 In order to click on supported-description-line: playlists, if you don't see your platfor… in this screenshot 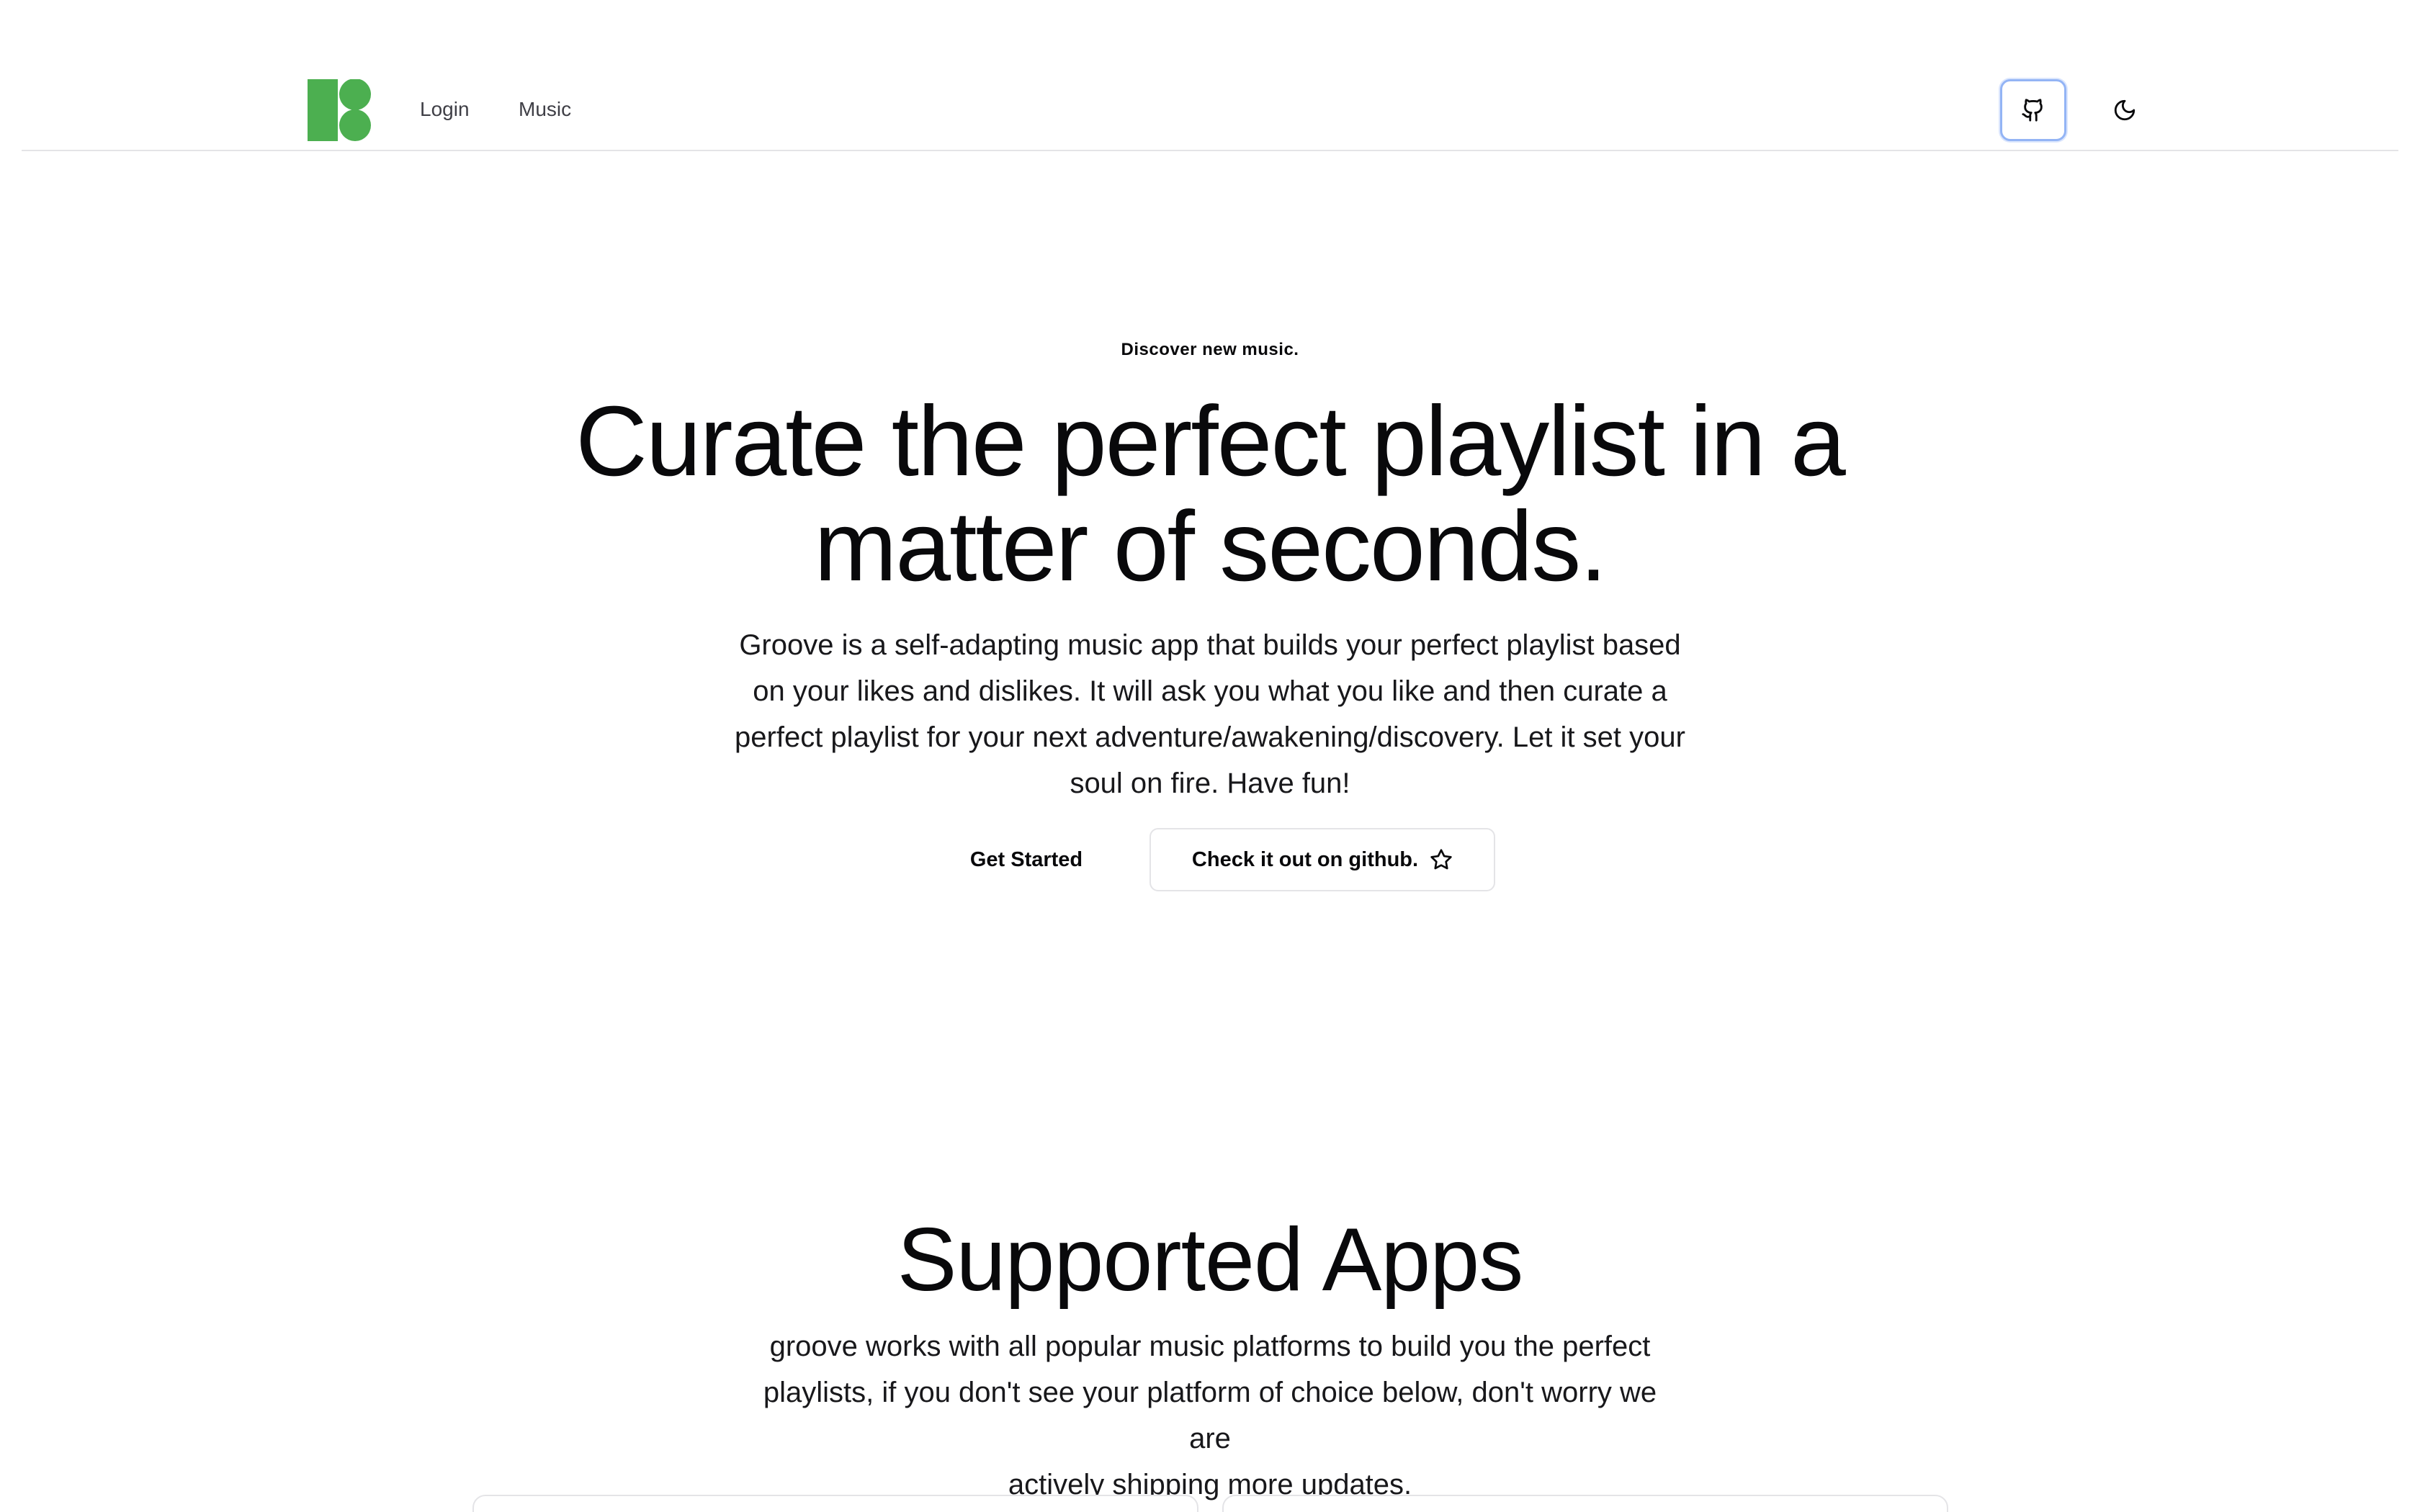, I will do `click(1210, 1415)`.